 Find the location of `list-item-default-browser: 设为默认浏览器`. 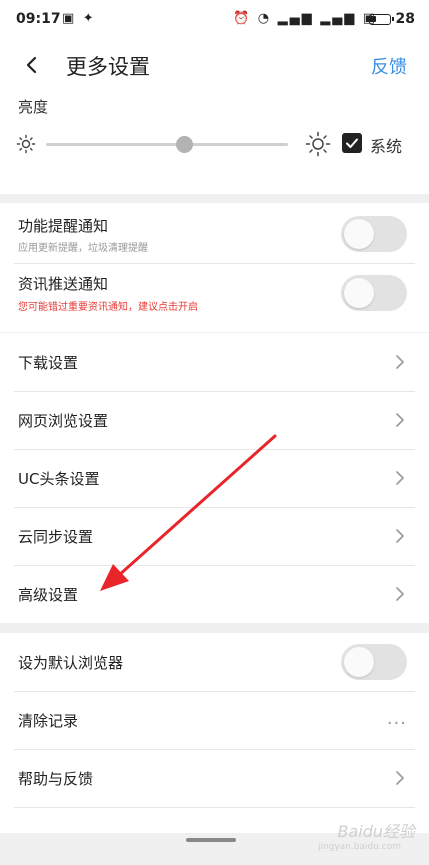

list-item-default-browser: 设为默认浏览器 is located at coordinates (214, 662).